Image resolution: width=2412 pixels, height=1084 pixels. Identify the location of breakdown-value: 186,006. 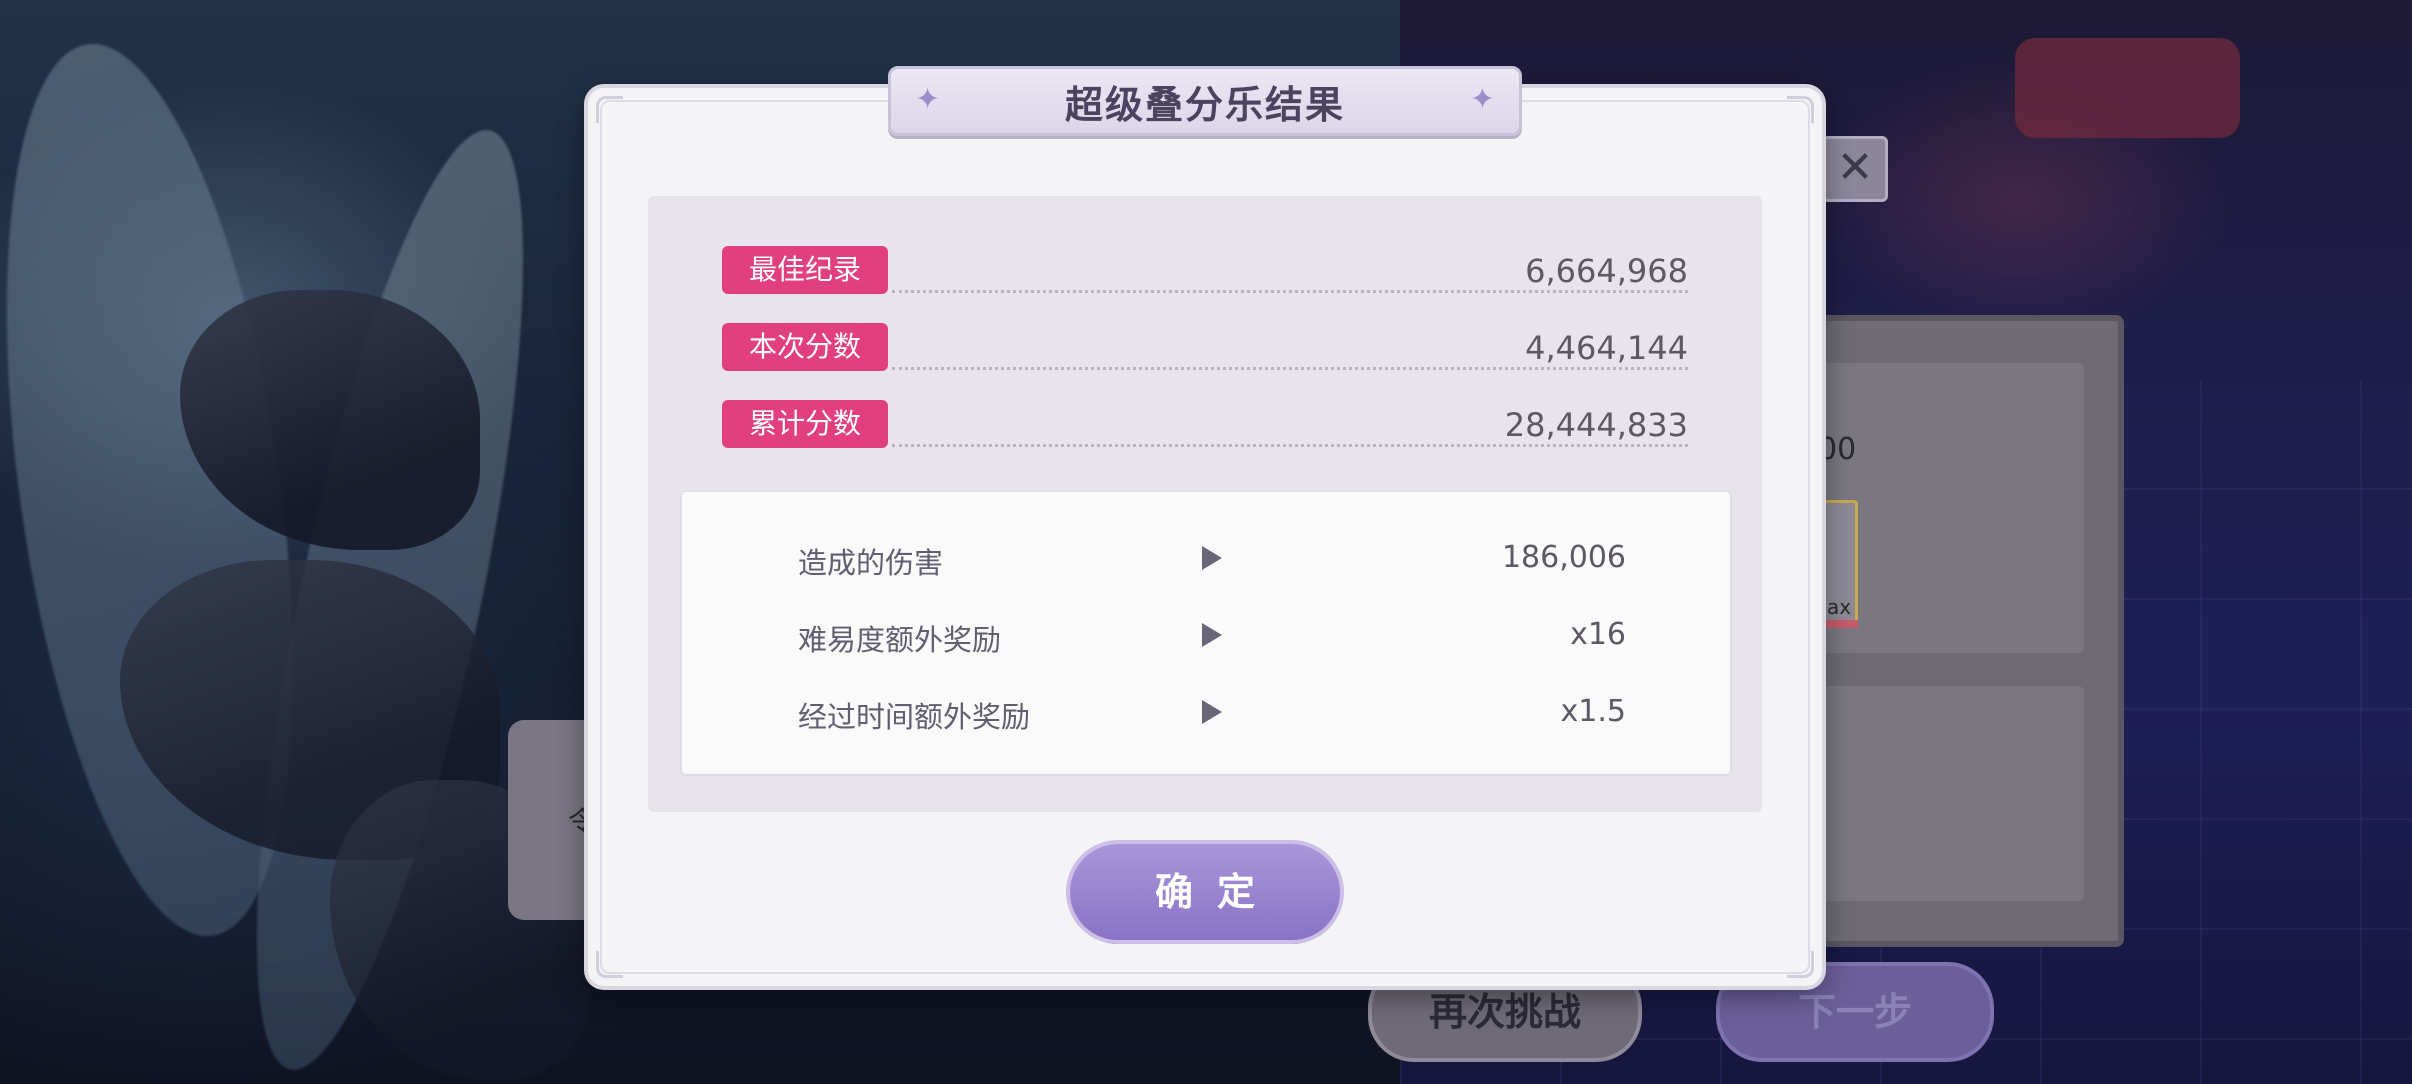
(1563, 557).